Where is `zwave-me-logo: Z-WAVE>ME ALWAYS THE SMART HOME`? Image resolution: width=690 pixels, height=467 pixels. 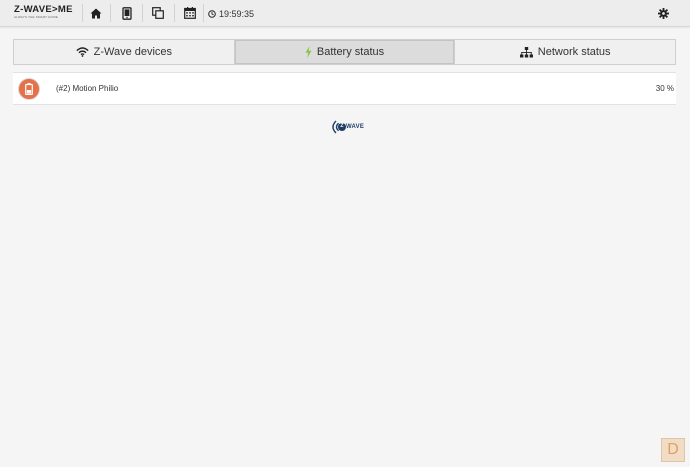 zwave-me-logo: Z-WAVE>ME ALWAYS THE SMART HOME is located at coordinates (43, 14).